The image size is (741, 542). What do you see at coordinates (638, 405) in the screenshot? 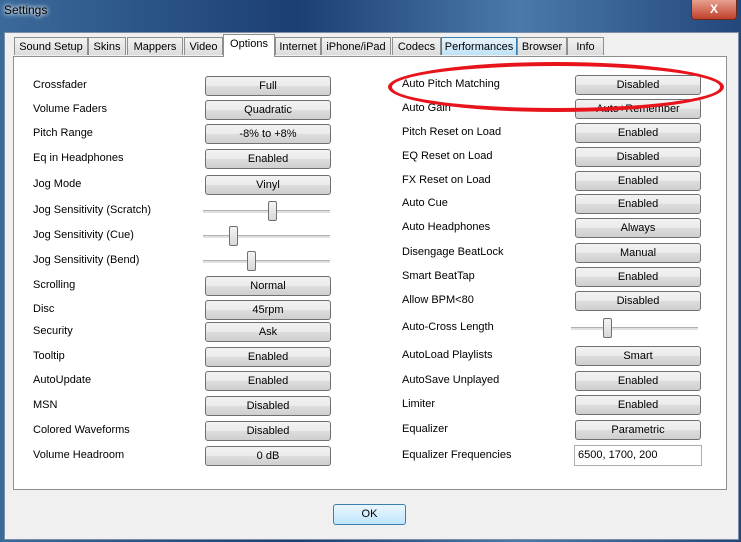
I see `limiter-button: Enabled` at bounding box center [638, 405].